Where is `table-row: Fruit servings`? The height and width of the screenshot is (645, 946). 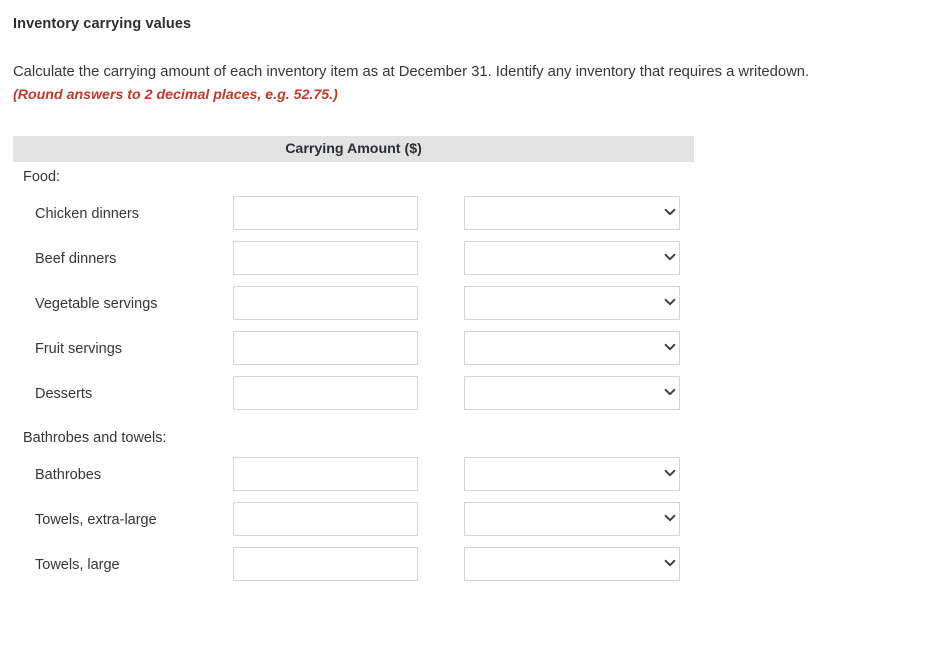 table-row: Fruit servings is located at coordinates (353, 349).